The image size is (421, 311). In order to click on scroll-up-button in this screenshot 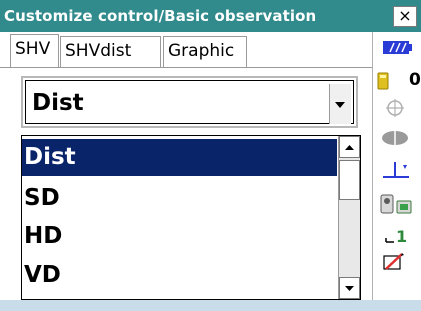, I will do `click(349, 147)`.